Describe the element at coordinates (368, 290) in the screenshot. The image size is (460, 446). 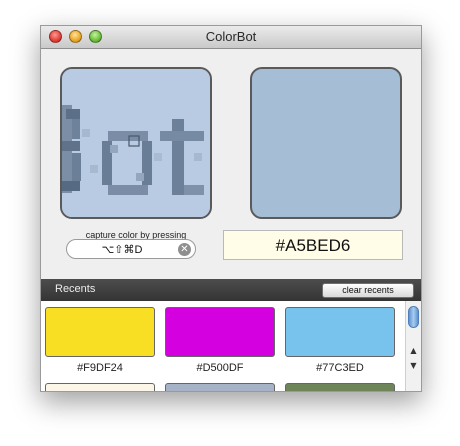
I see `clear-recents-button: clear recents` at that location.